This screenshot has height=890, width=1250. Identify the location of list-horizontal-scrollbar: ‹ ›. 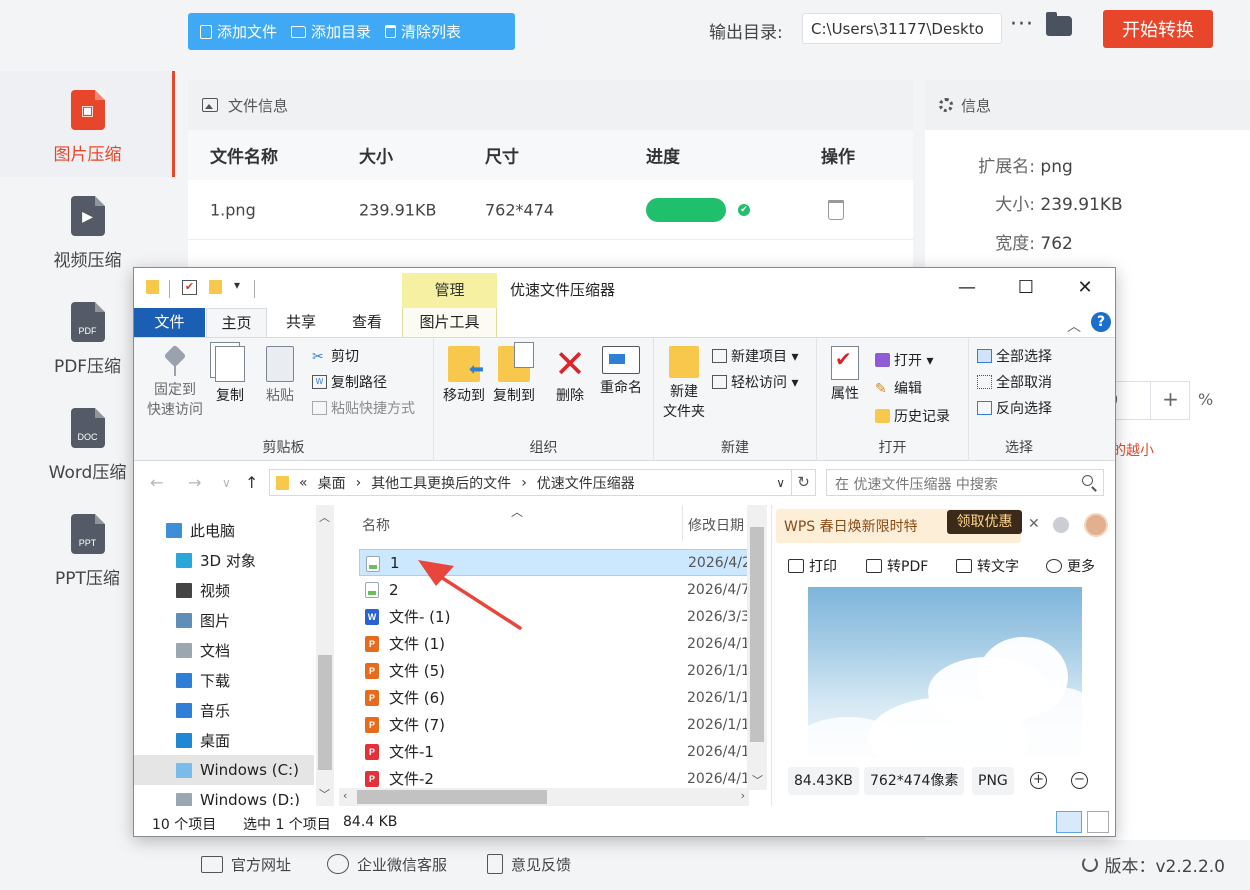
(544, 797).